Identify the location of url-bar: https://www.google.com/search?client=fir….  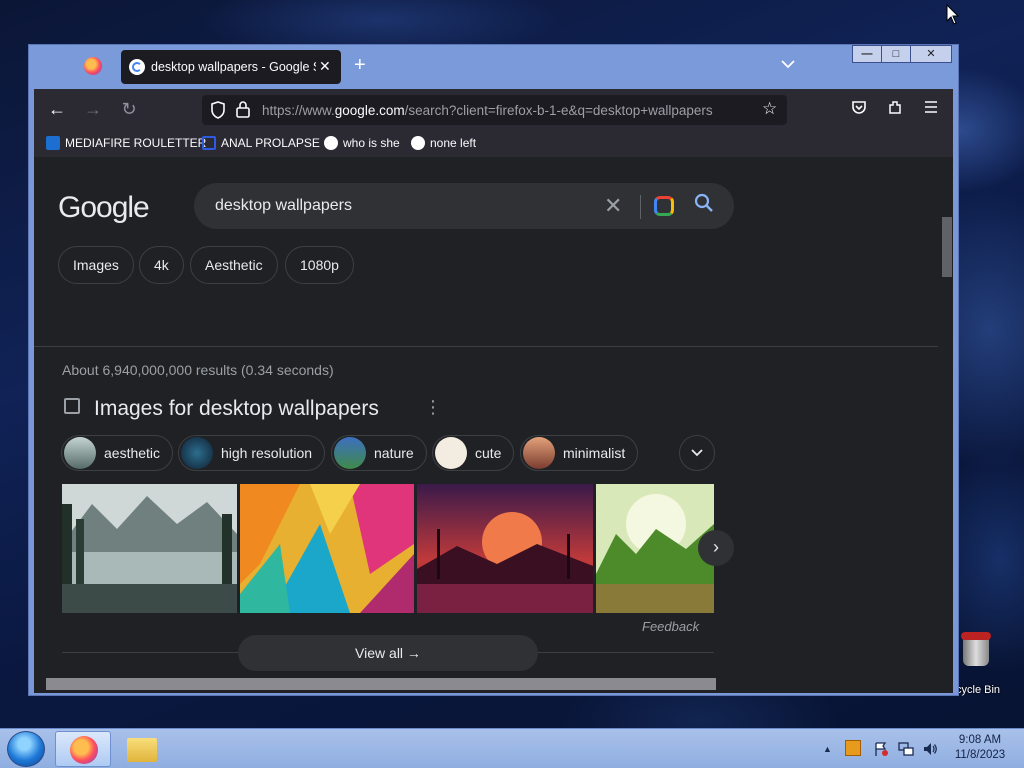
(494, 110).